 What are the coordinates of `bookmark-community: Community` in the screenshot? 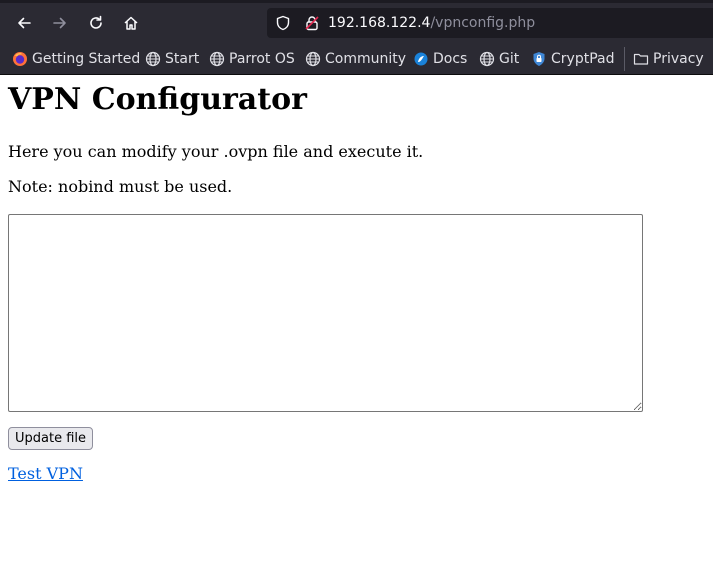 It's located at (355, 59).